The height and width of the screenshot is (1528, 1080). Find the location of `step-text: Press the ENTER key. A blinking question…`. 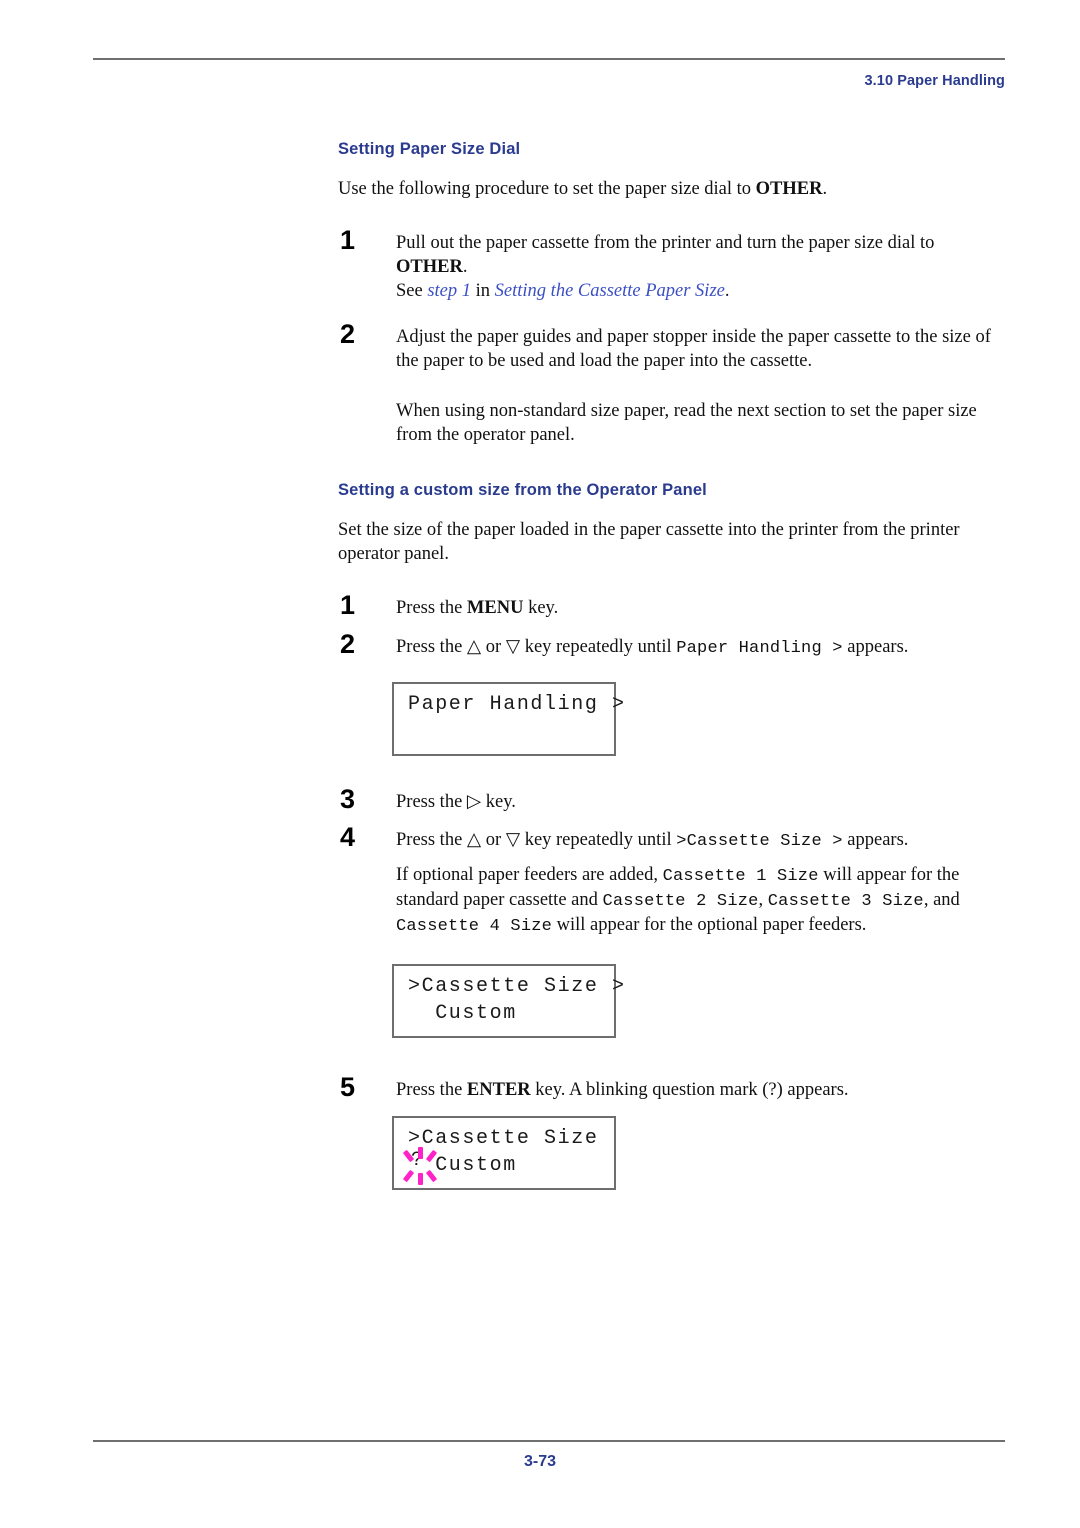

step-text: Press the ENTER key. A blinking question… is located at coordinates (702, 1090).